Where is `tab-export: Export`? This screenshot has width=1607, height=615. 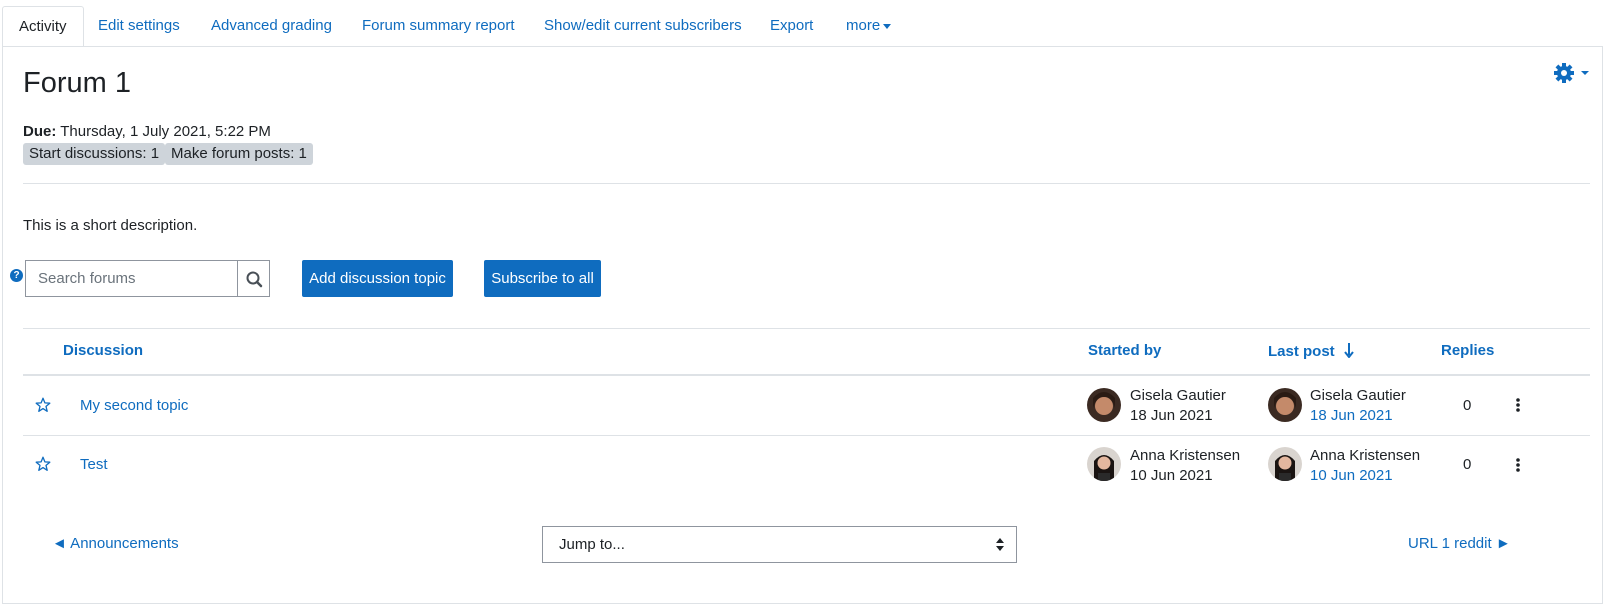 tab-export: Export is located at coordinates (791, 25).